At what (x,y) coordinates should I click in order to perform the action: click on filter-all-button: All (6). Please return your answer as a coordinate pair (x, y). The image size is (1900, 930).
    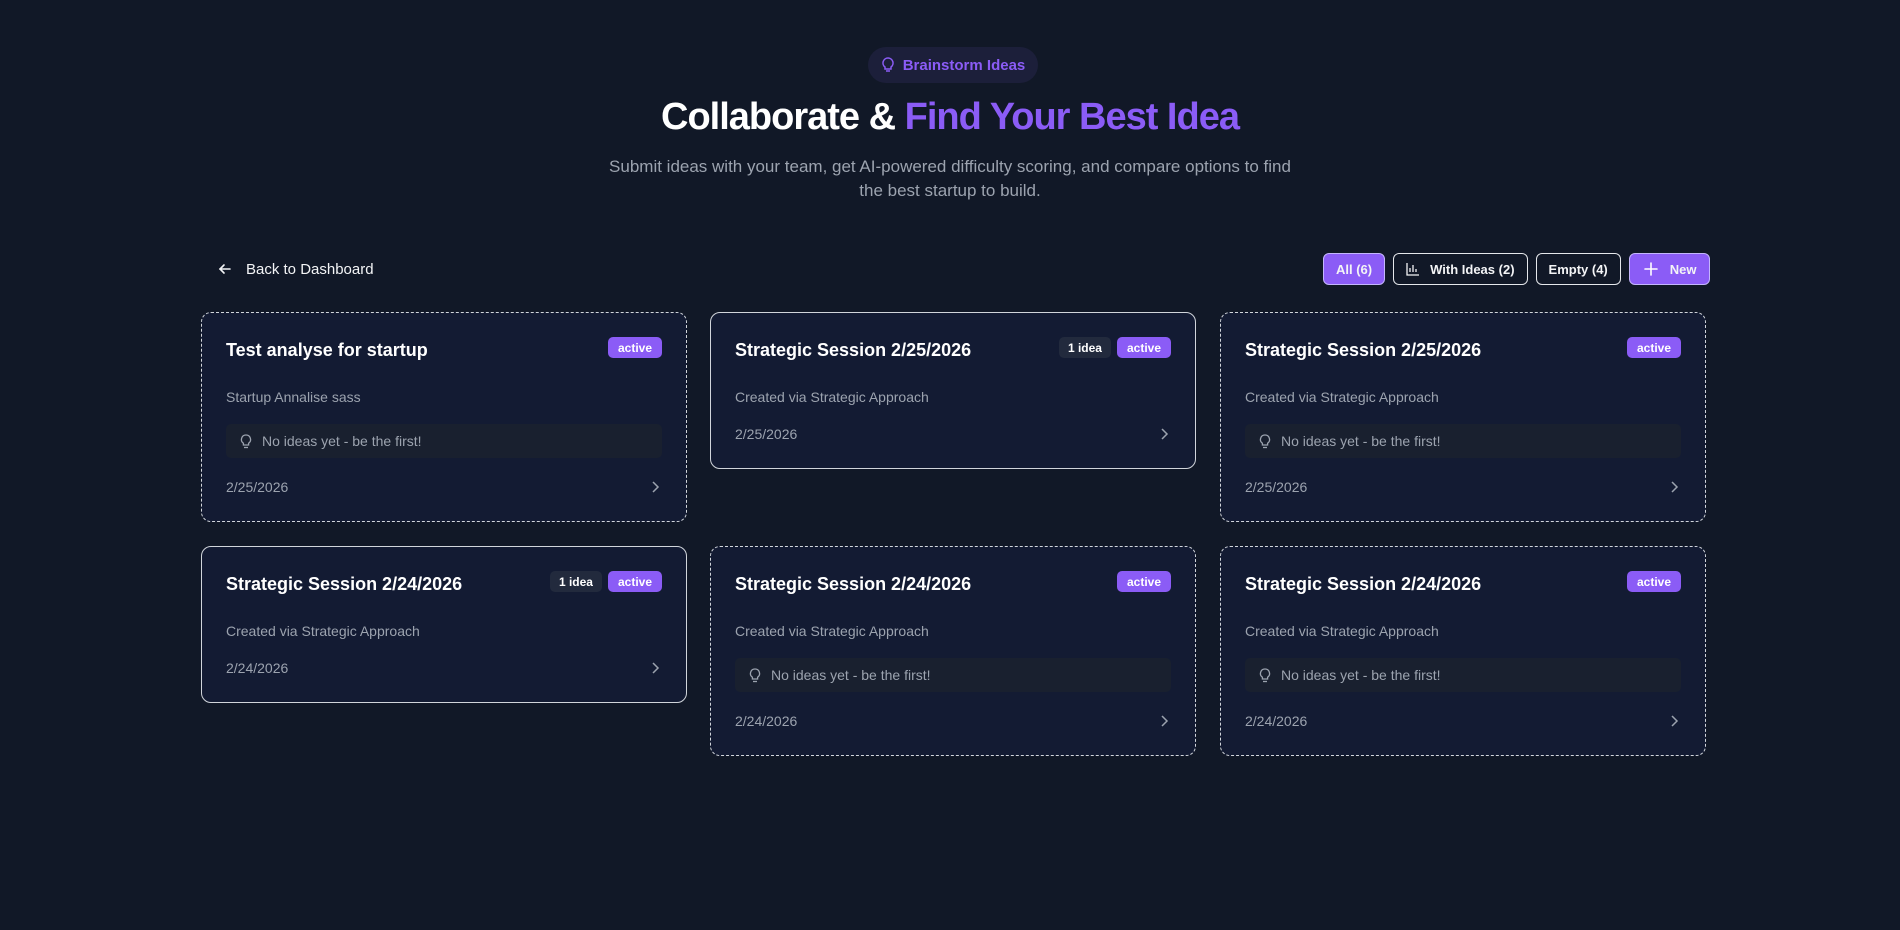
    Looking at the image, I should click on (1354, 269).